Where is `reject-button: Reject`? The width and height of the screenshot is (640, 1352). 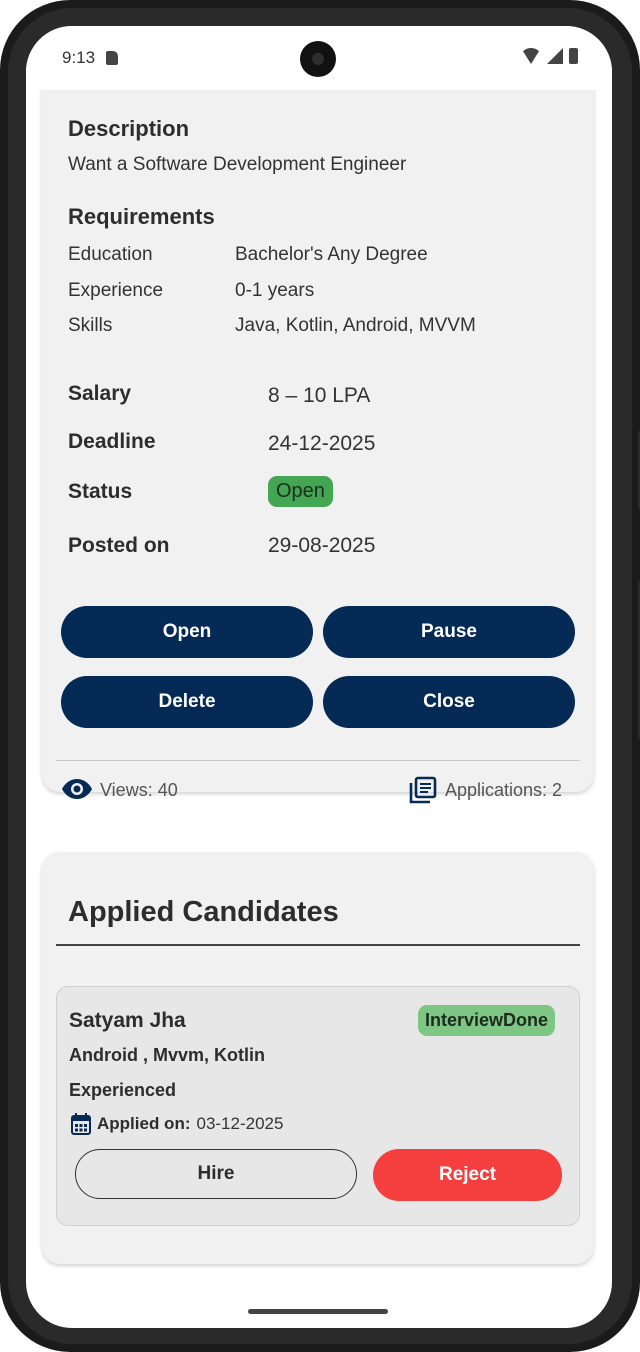
reject-button: Reject is located at coordinates (467, 1175).